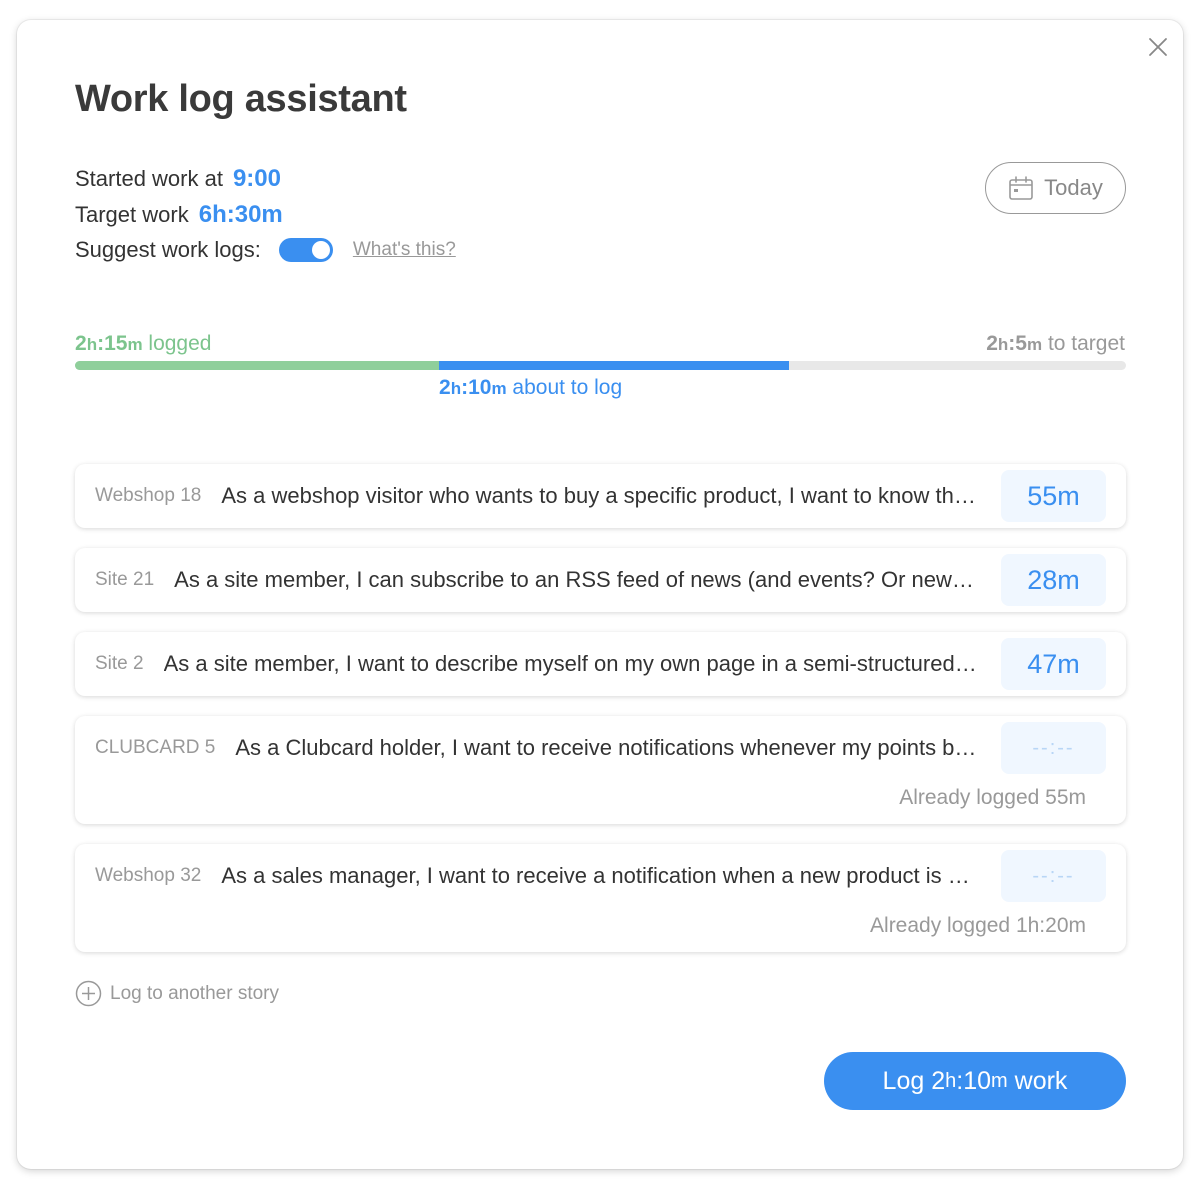 The width and height of the screenshot is (1200, 1185). I want to click on work-progress-bar, so click(600, 365).